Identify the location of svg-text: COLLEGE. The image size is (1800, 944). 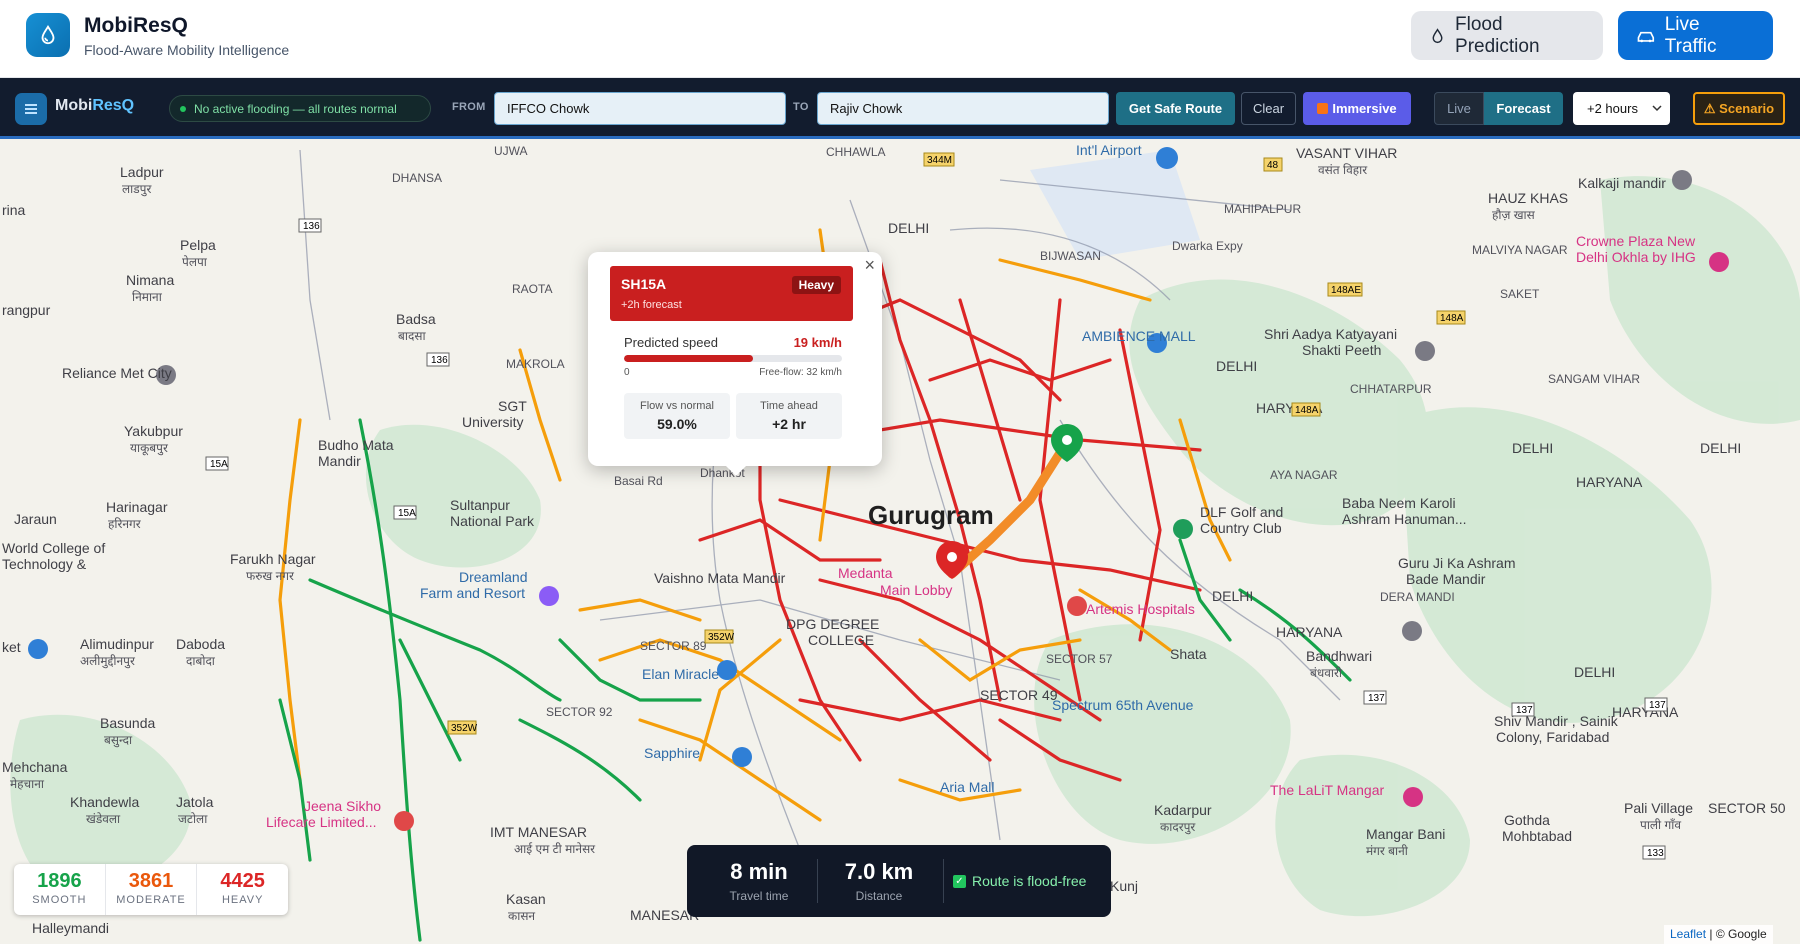
(841, 640).